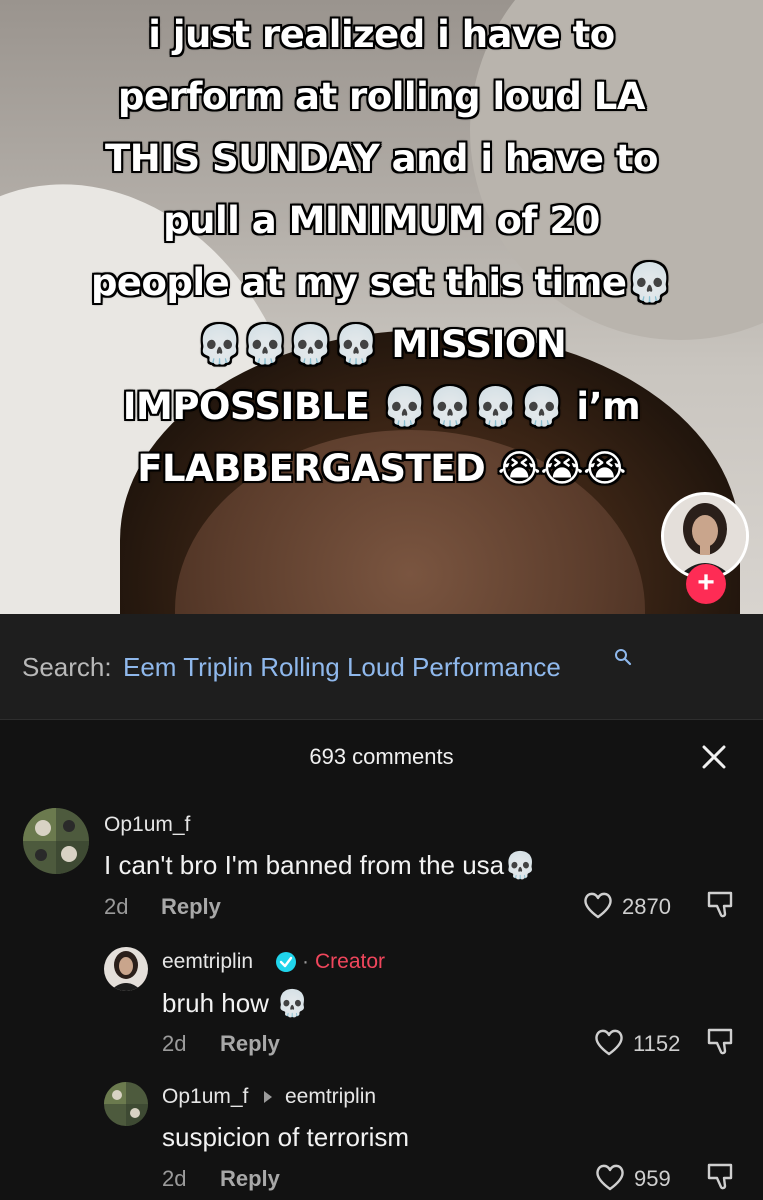  Describe the element at coordinates (330, 1097) in the screenshot. I see `reply-to-username: eemtriplin` at that location.